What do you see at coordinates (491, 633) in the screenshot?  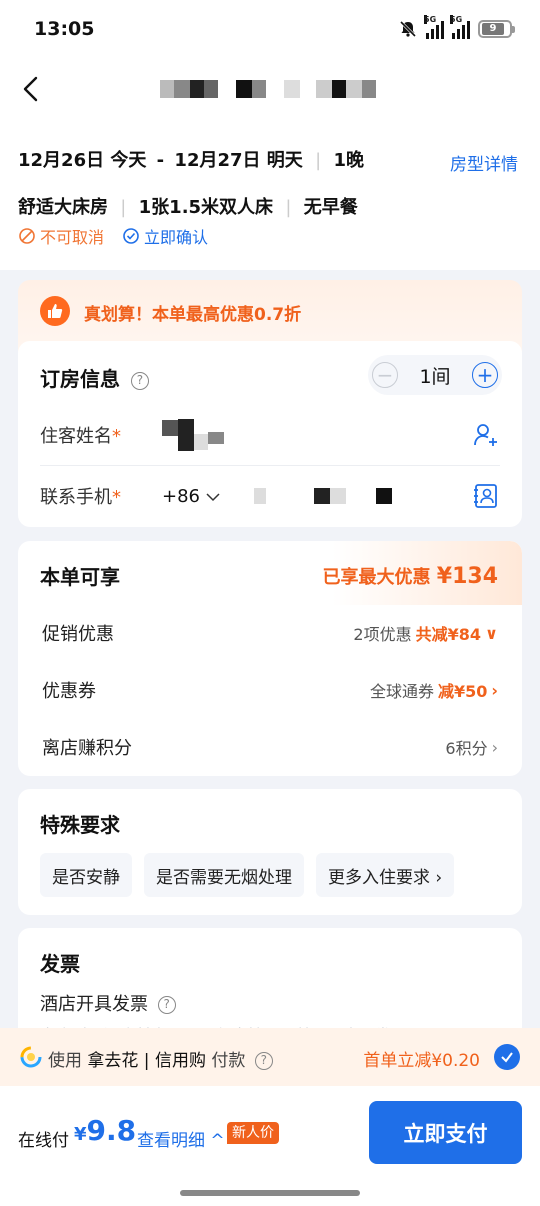 I see `chevron-down-icon: ∨` at bounding box center [491, 633].